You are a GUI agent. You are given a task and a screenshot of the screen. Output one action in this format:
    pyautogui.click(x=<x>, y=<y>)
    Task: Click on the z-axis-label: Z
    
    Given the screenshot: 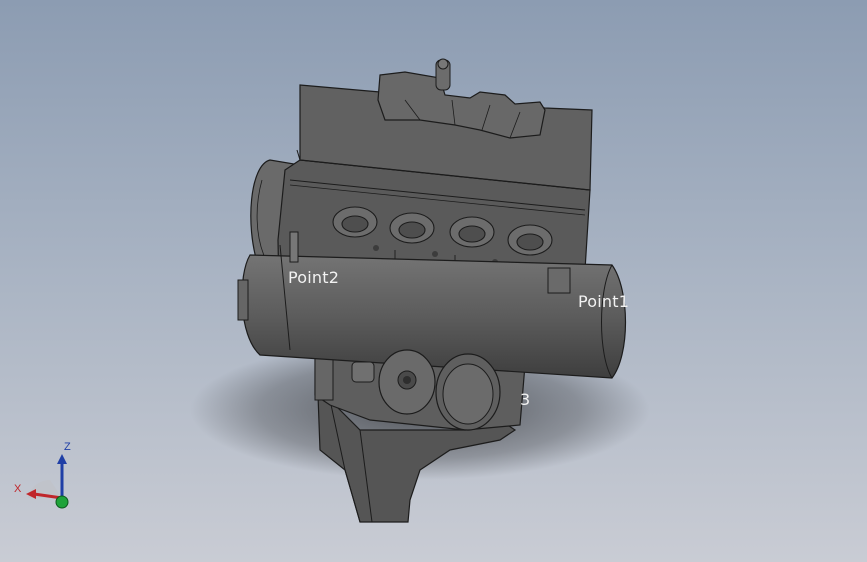 What is the action you would take?
    pyautogui.click(x=67, y=447)
    